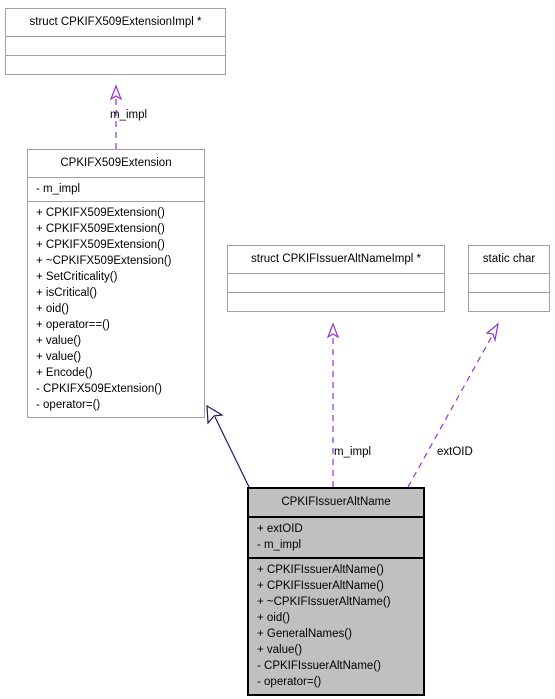 This screenshot has height=699, width=555. What do you see at coordinates (353, 452) in the screenshot?
I see `edge-label-impl-to-issuer-alt-name: m_impl` at bounding box center [353, 452].